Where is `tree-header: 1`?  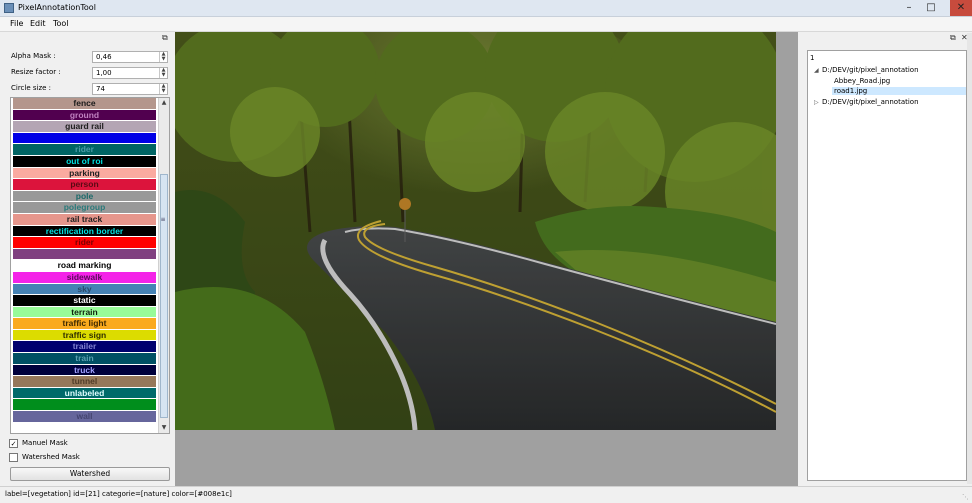
tree-header: 1 is located at coordinates (812, 58).